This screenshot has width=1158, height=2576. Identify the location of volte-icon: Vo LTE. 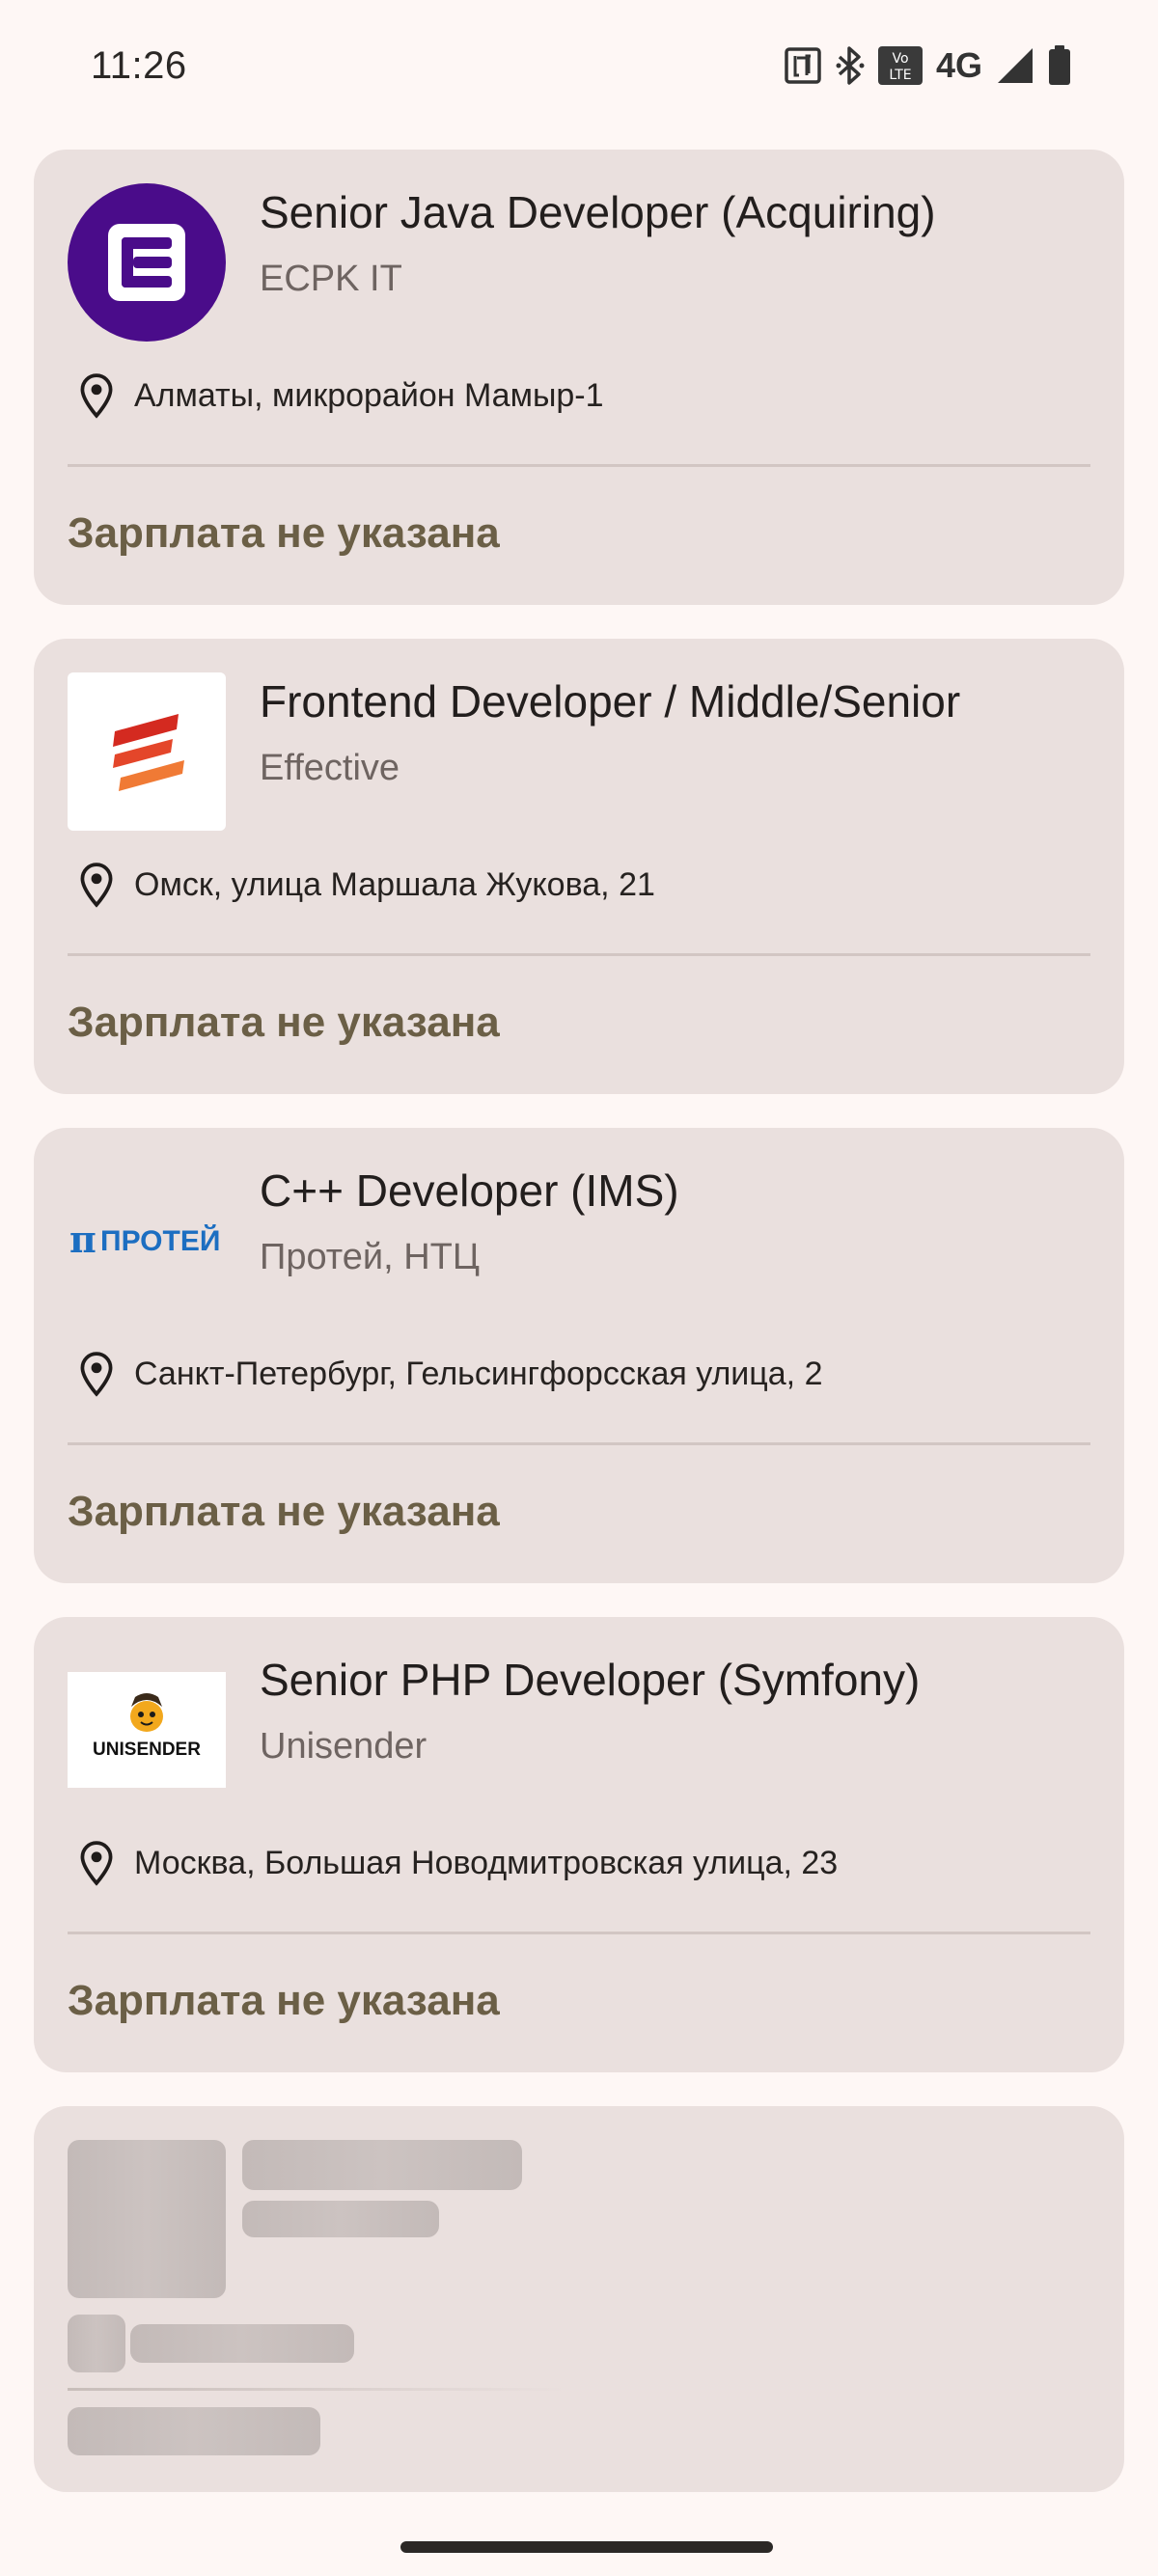
(900, 65).